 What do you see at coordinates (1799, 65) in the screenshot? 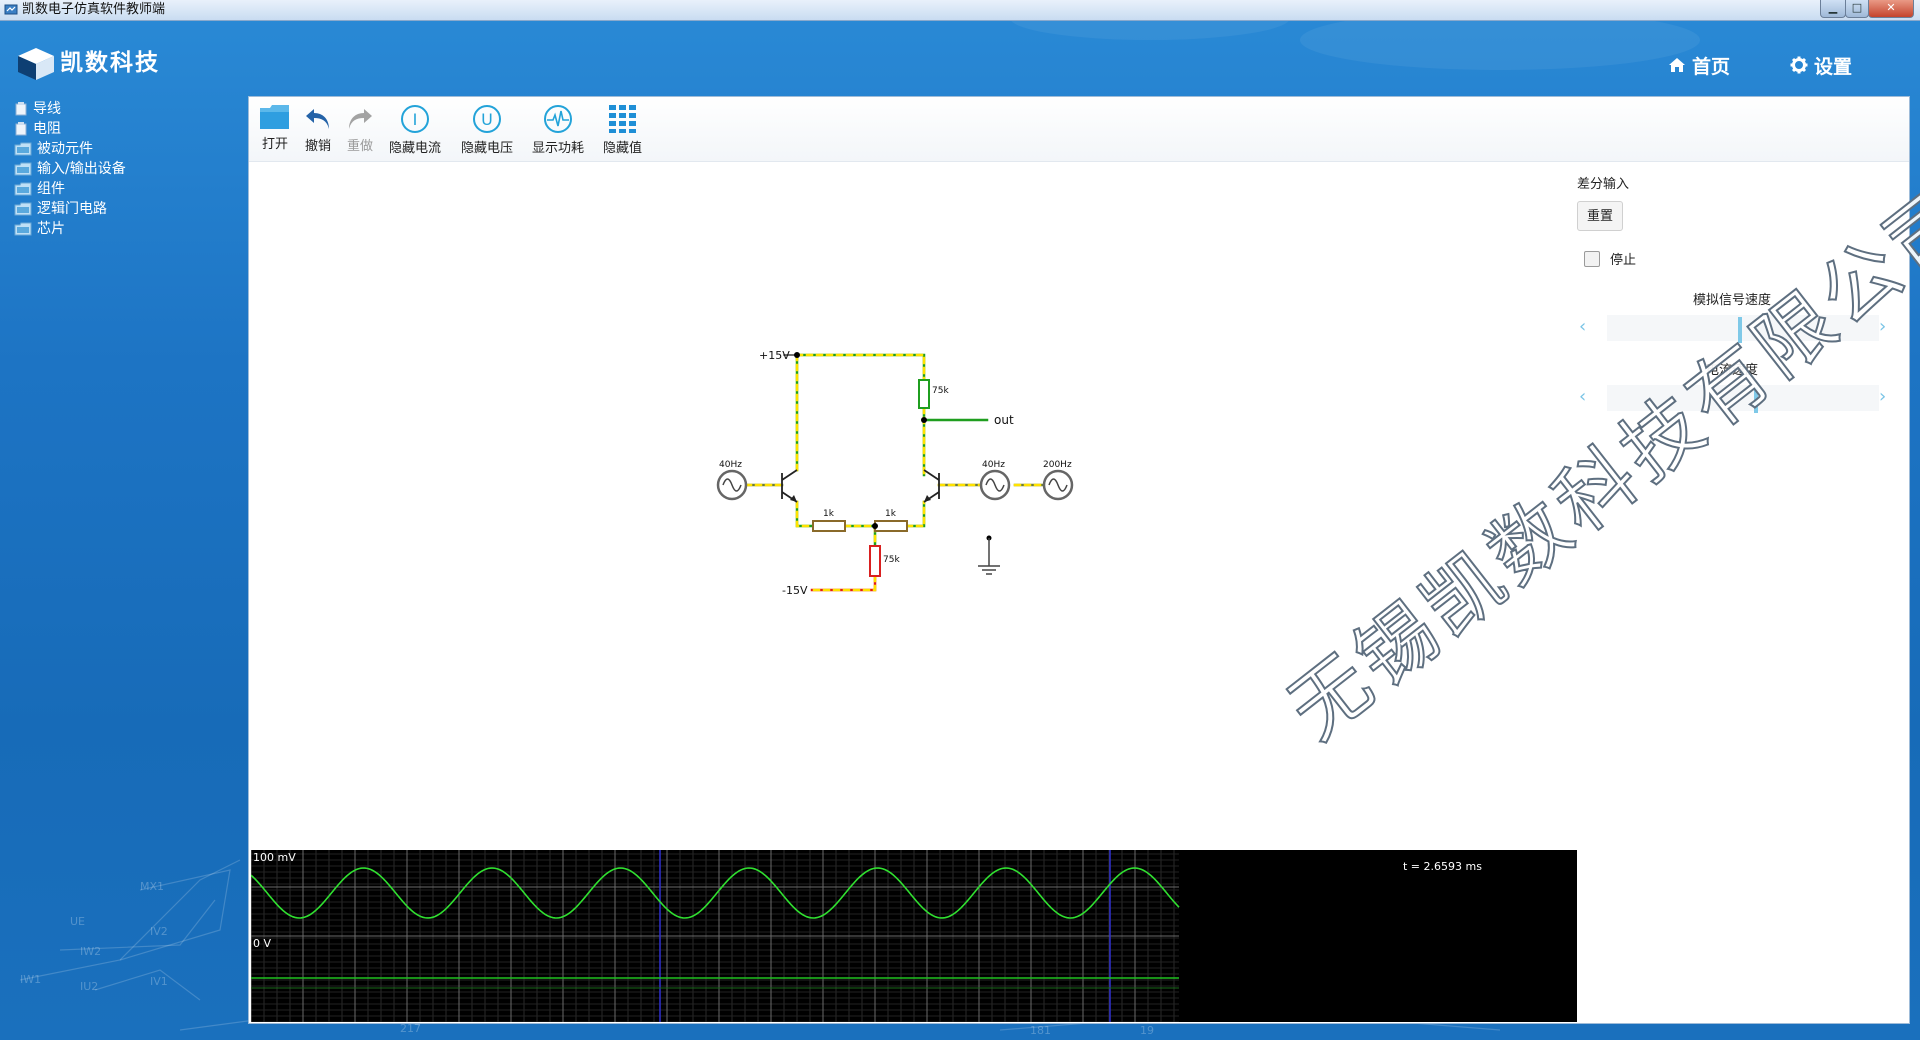
I see `gear-icon` at bounding box center [1799, 65].